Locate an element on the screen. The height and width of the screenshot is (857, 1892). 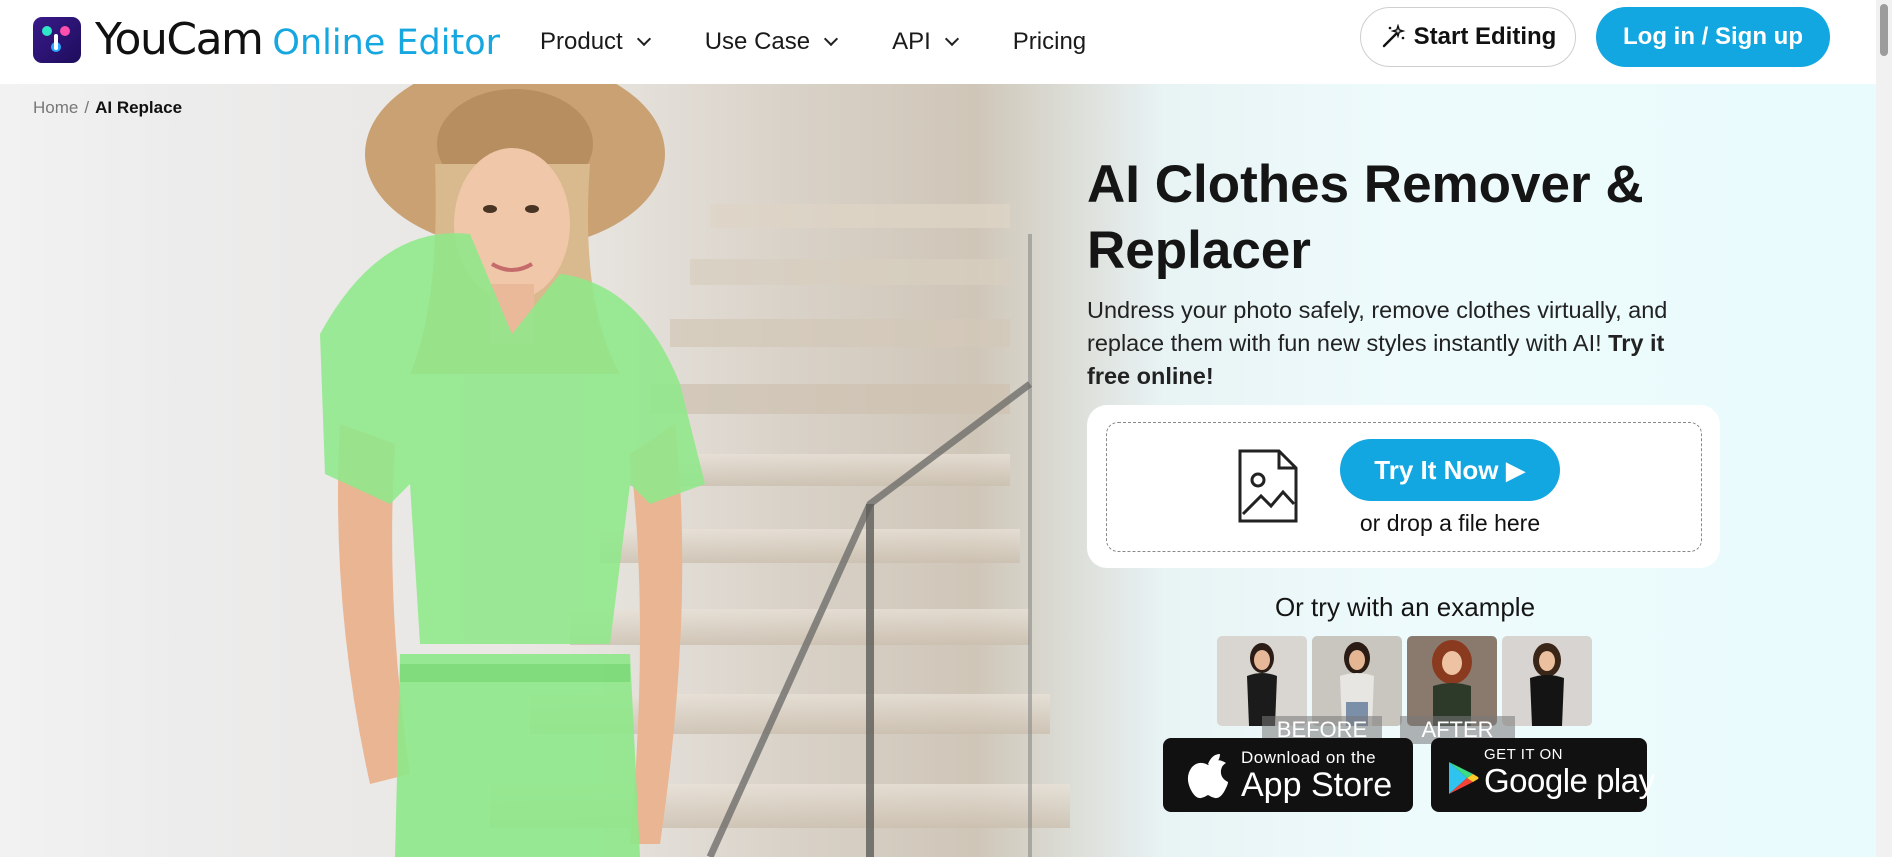
google-play-badge: GET IT ON Google play is located at coordinates (1543, 775).